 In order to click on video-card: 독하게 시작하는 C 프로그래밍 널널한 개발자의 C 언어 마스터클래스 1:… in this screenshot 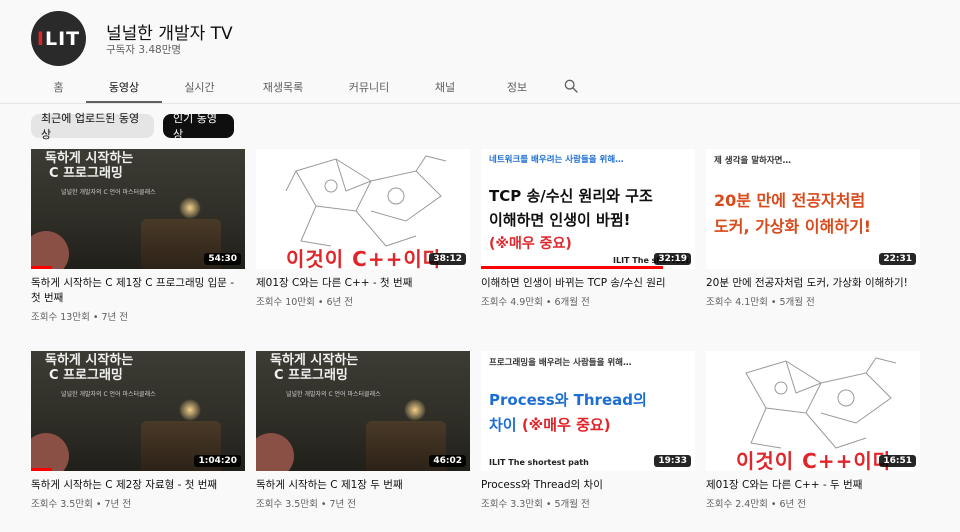, I will do `click(138, 430)`.